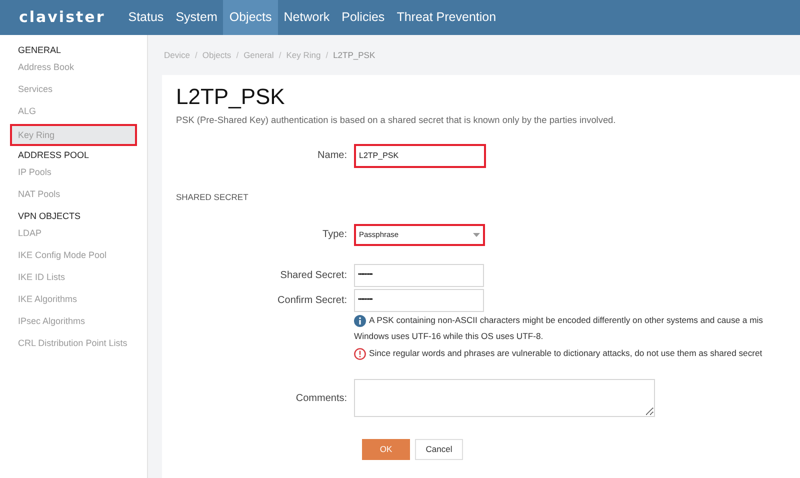 This screenshot has width=800, height=478. Describe the element at coordinates (73, 323) in the screenshot. I see `sidebar-item: IPsec Algorithms` at that location.